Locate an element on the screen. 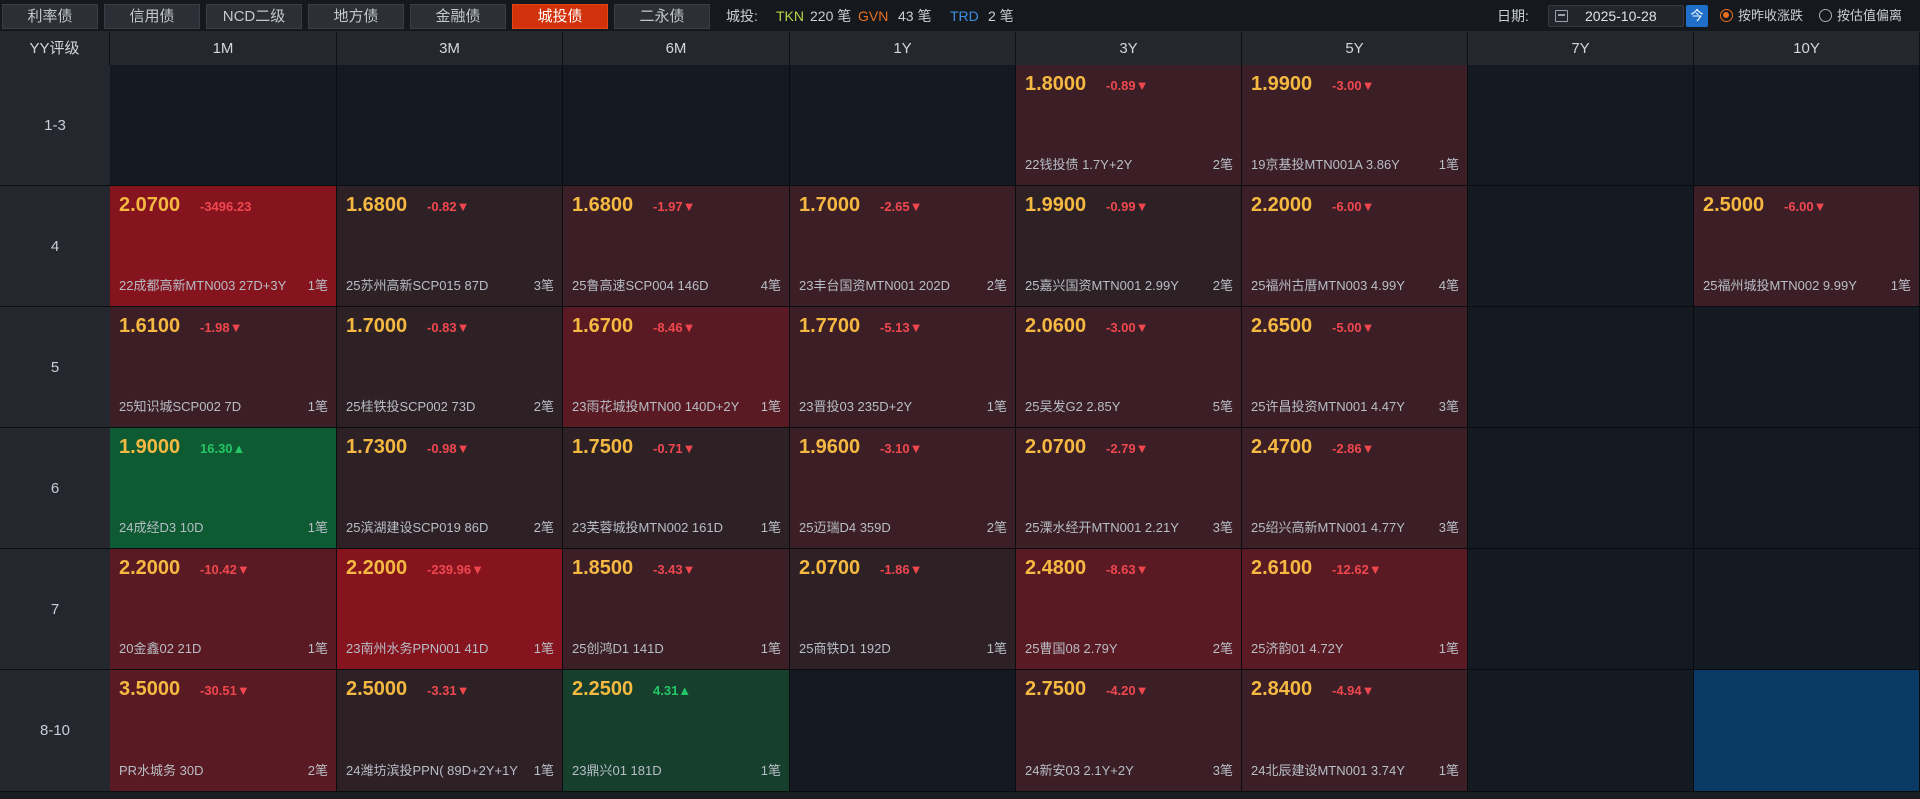  yield-value: 2.0700 is located at coordinates (830, 568).